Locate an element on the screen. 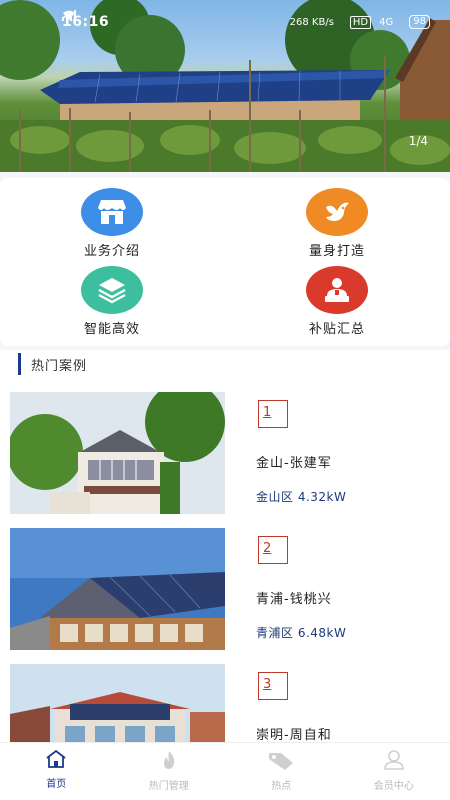  nav-member-center: 会员中心 is located at coordinates (394, 771).